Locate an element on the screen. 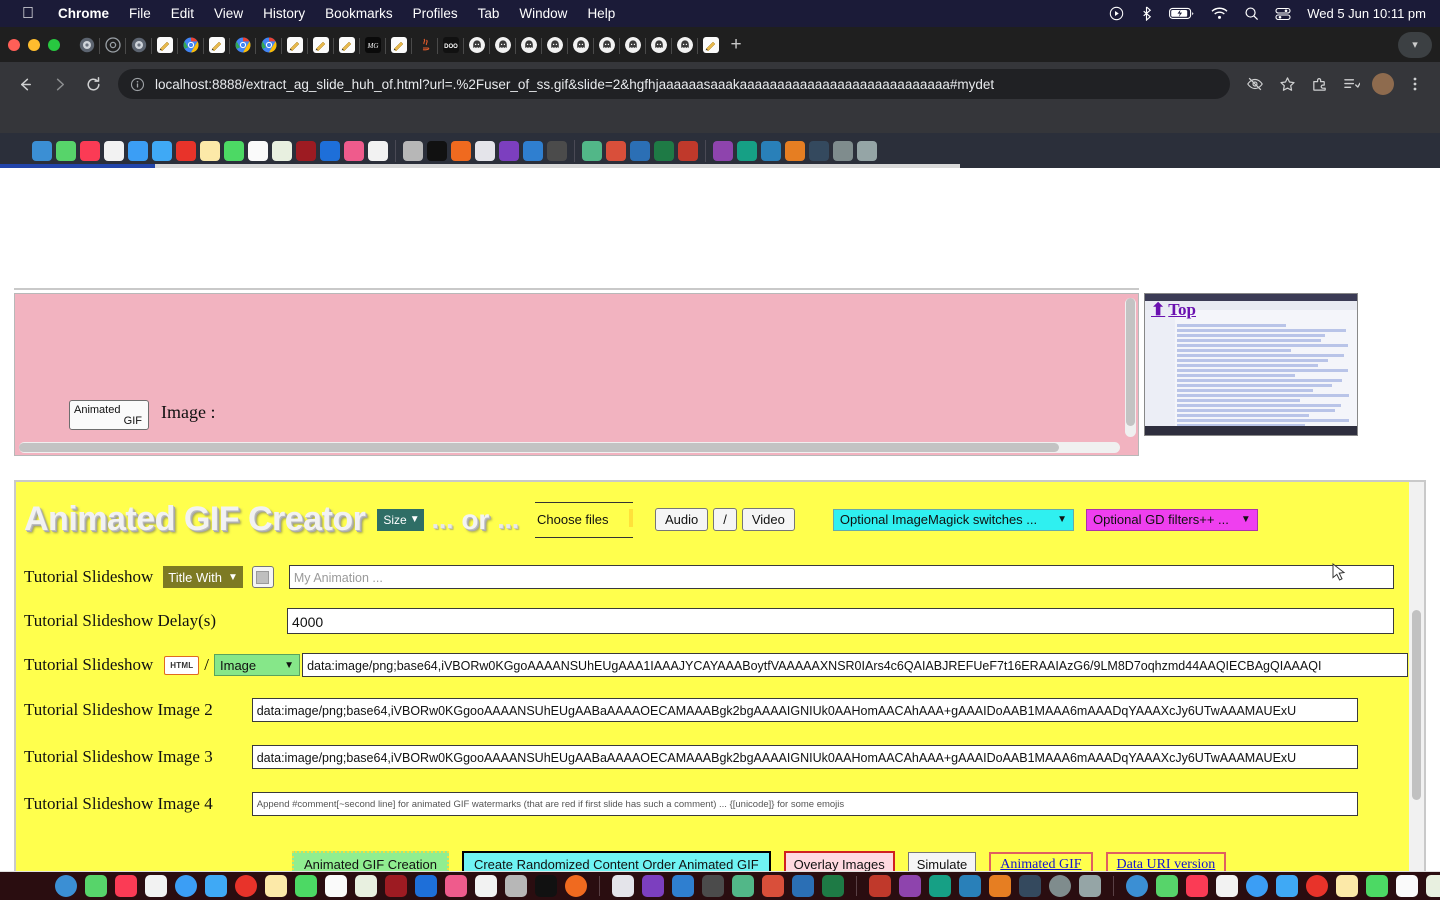 The height and width of the screenshot is (900, 1440). scroll-to-top-link: ⬆ Top is located at coordinates (1173, 310).